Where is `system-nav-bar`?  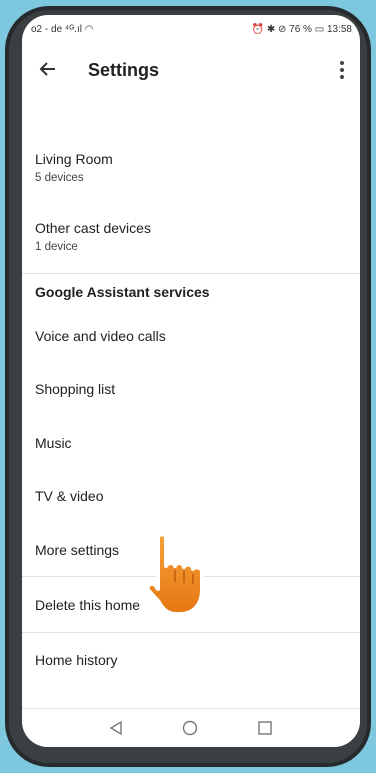
system-nav-bar is located at coordinates (191, 727).